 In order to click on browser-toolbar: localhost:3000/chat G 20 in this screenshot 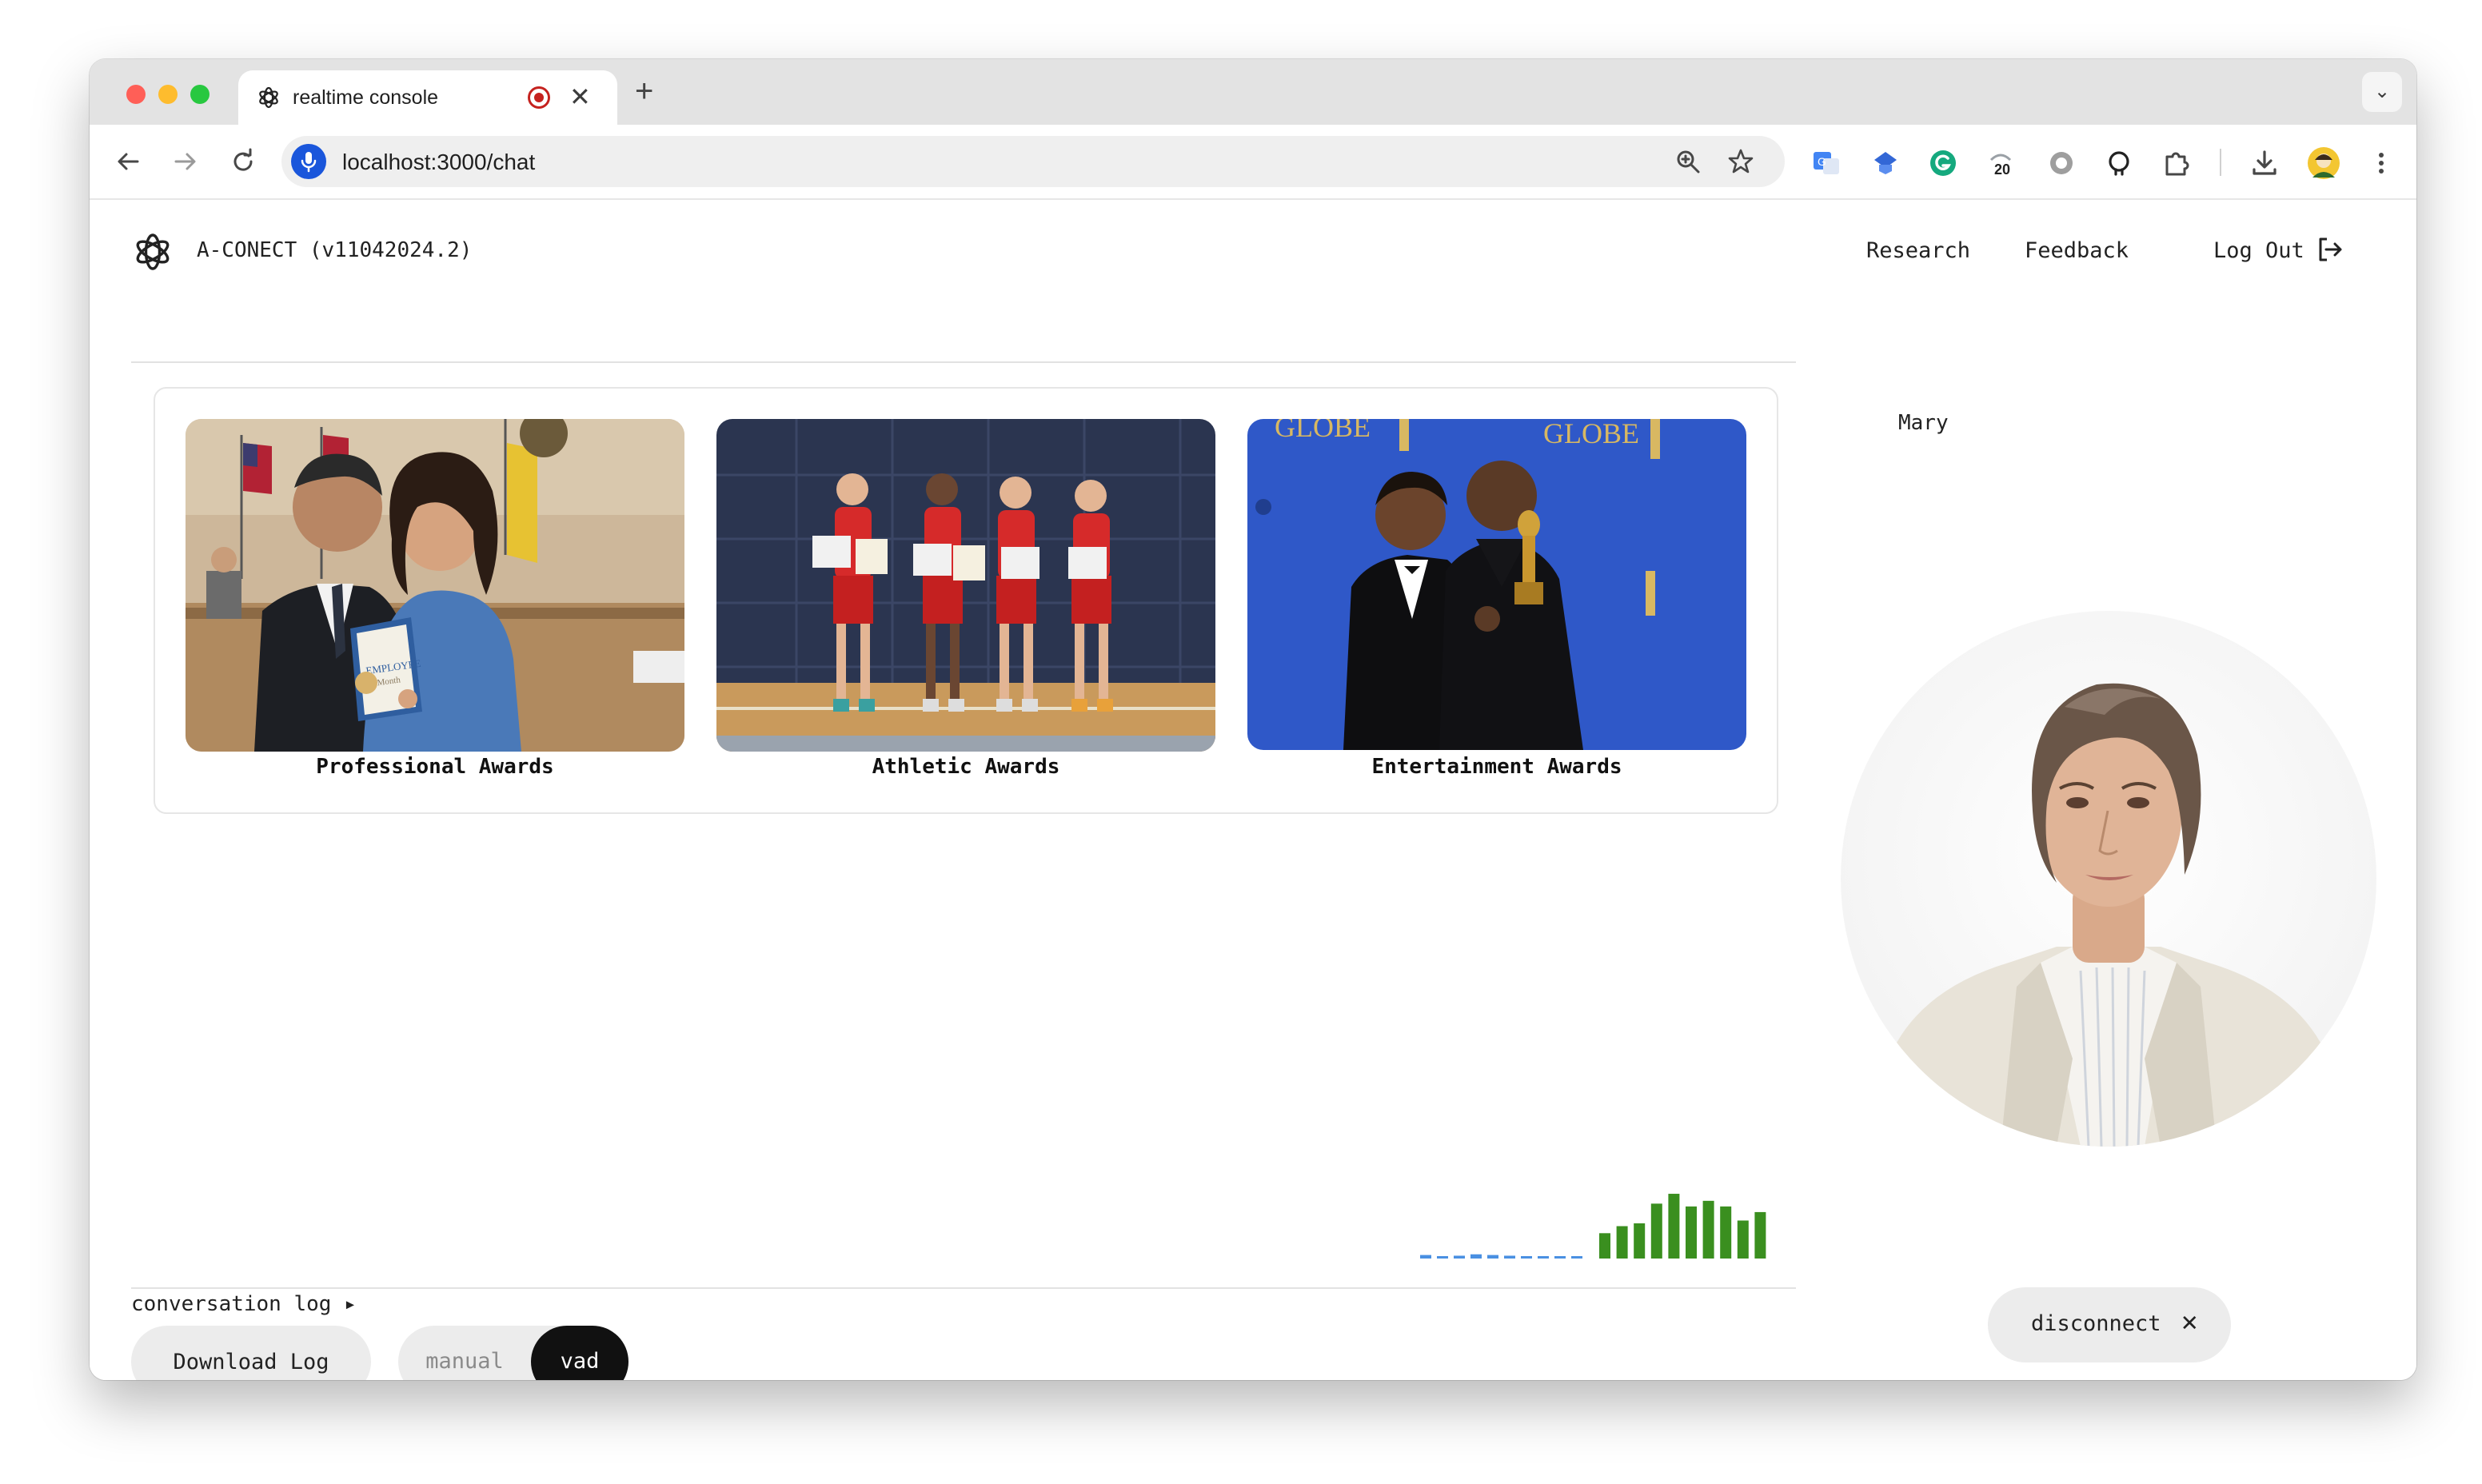, I will do `click(1253, 162)`.